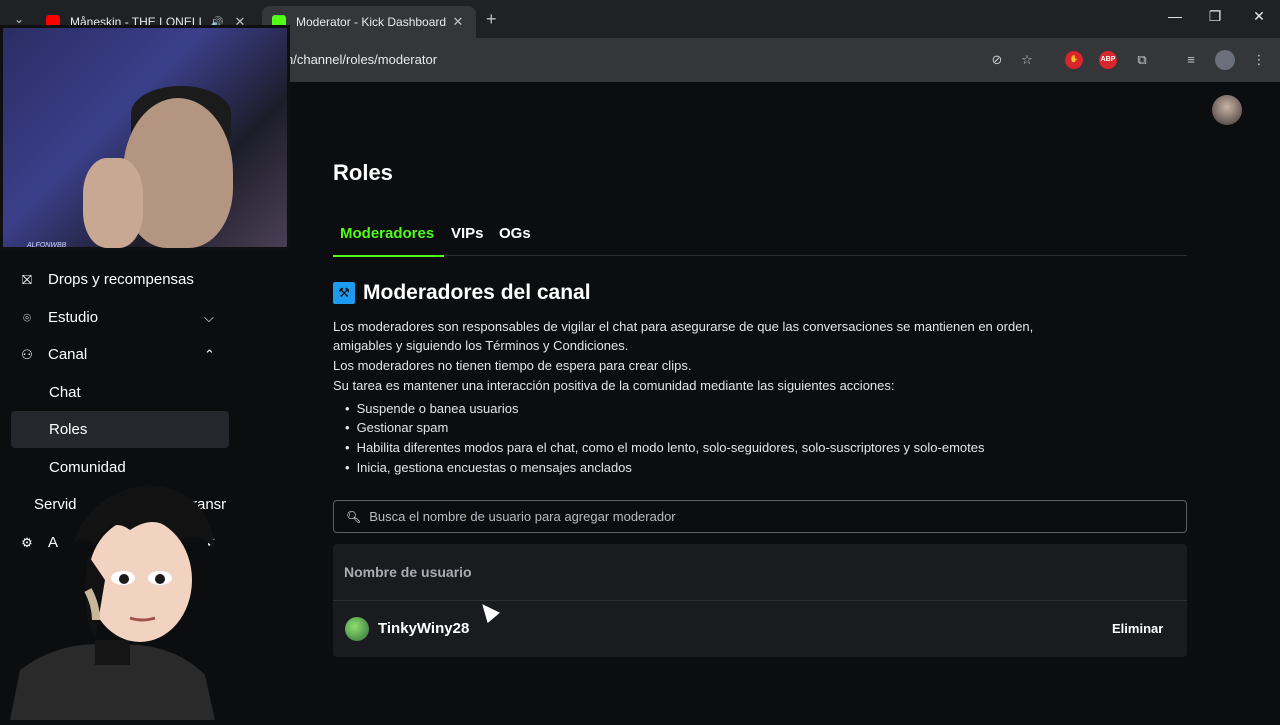 Image resolution: width=1280 pixels, height=725 pixels. Describe the element at coordinates (771, 516) in the screenshot. I see `search-input` at that location.